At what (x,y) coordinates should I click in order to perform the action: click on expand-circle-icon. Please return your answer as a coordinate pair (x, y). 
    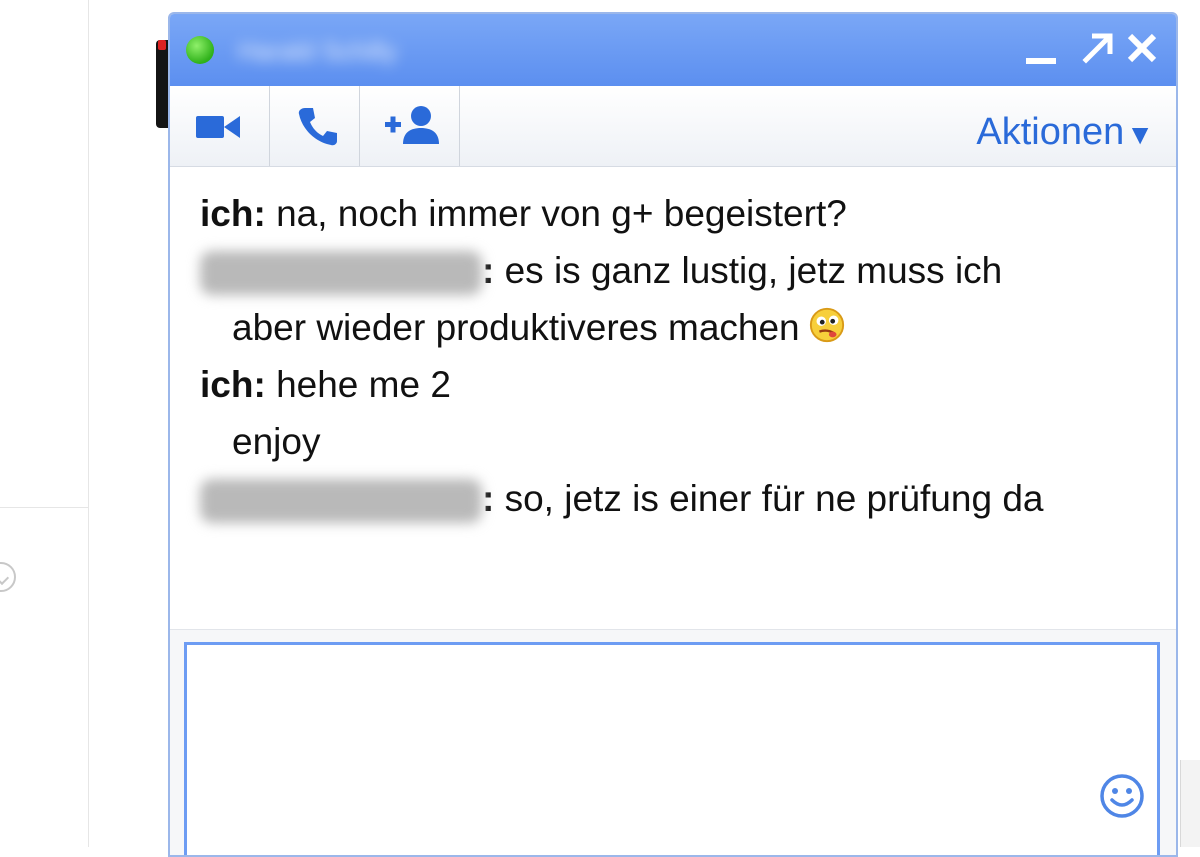
    Looking at the image, I should click on (8, 577).